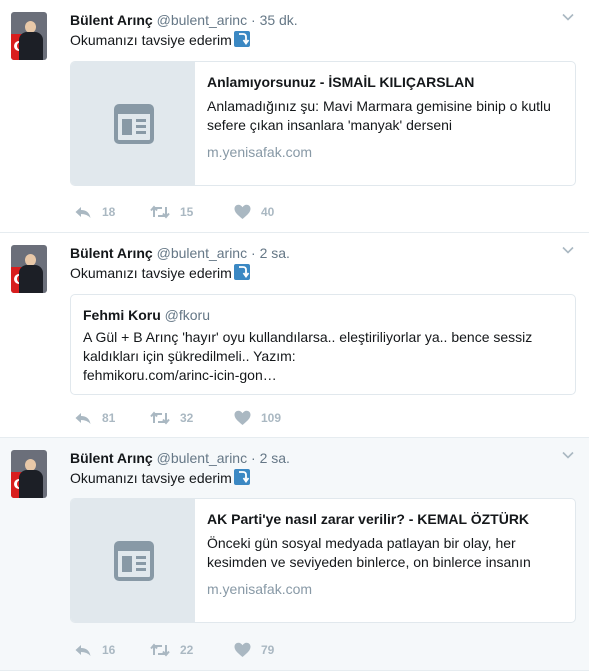 This screenshot has width=589, height=671. What do you see at coordinates (109, 650) in the screenshot?
I see `reply-count: 16` at bounding box center [109, 650].